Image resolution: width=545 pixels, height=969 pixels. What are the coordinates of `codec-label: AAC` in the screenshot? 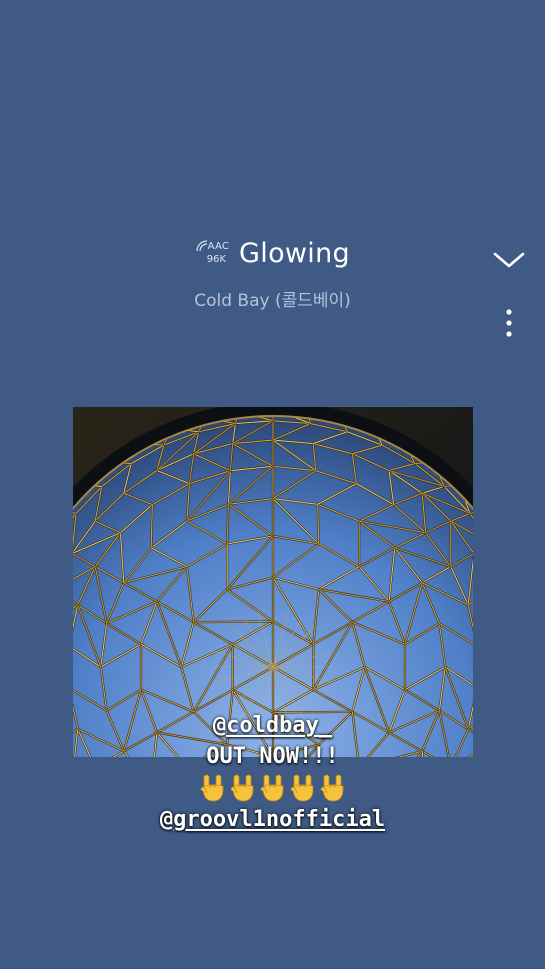 It's located at (218, 246).